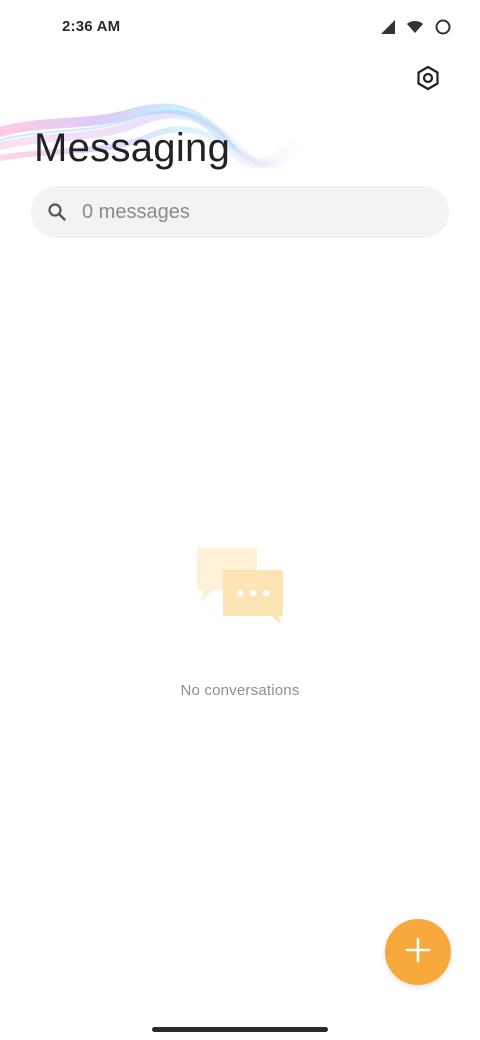 Image resolution: width=480 pixels, height=1040 pixels. I want to click on settings-hexagon-icon, so click(428, 80).